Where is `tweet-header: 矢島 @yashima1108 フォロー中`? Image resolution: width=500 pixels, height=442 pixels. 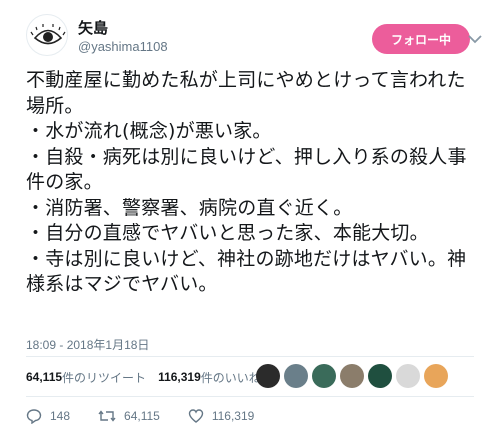
tweet-header: 矢島 @yashima1108 フォロー中 is located at coordinates (256, 38).